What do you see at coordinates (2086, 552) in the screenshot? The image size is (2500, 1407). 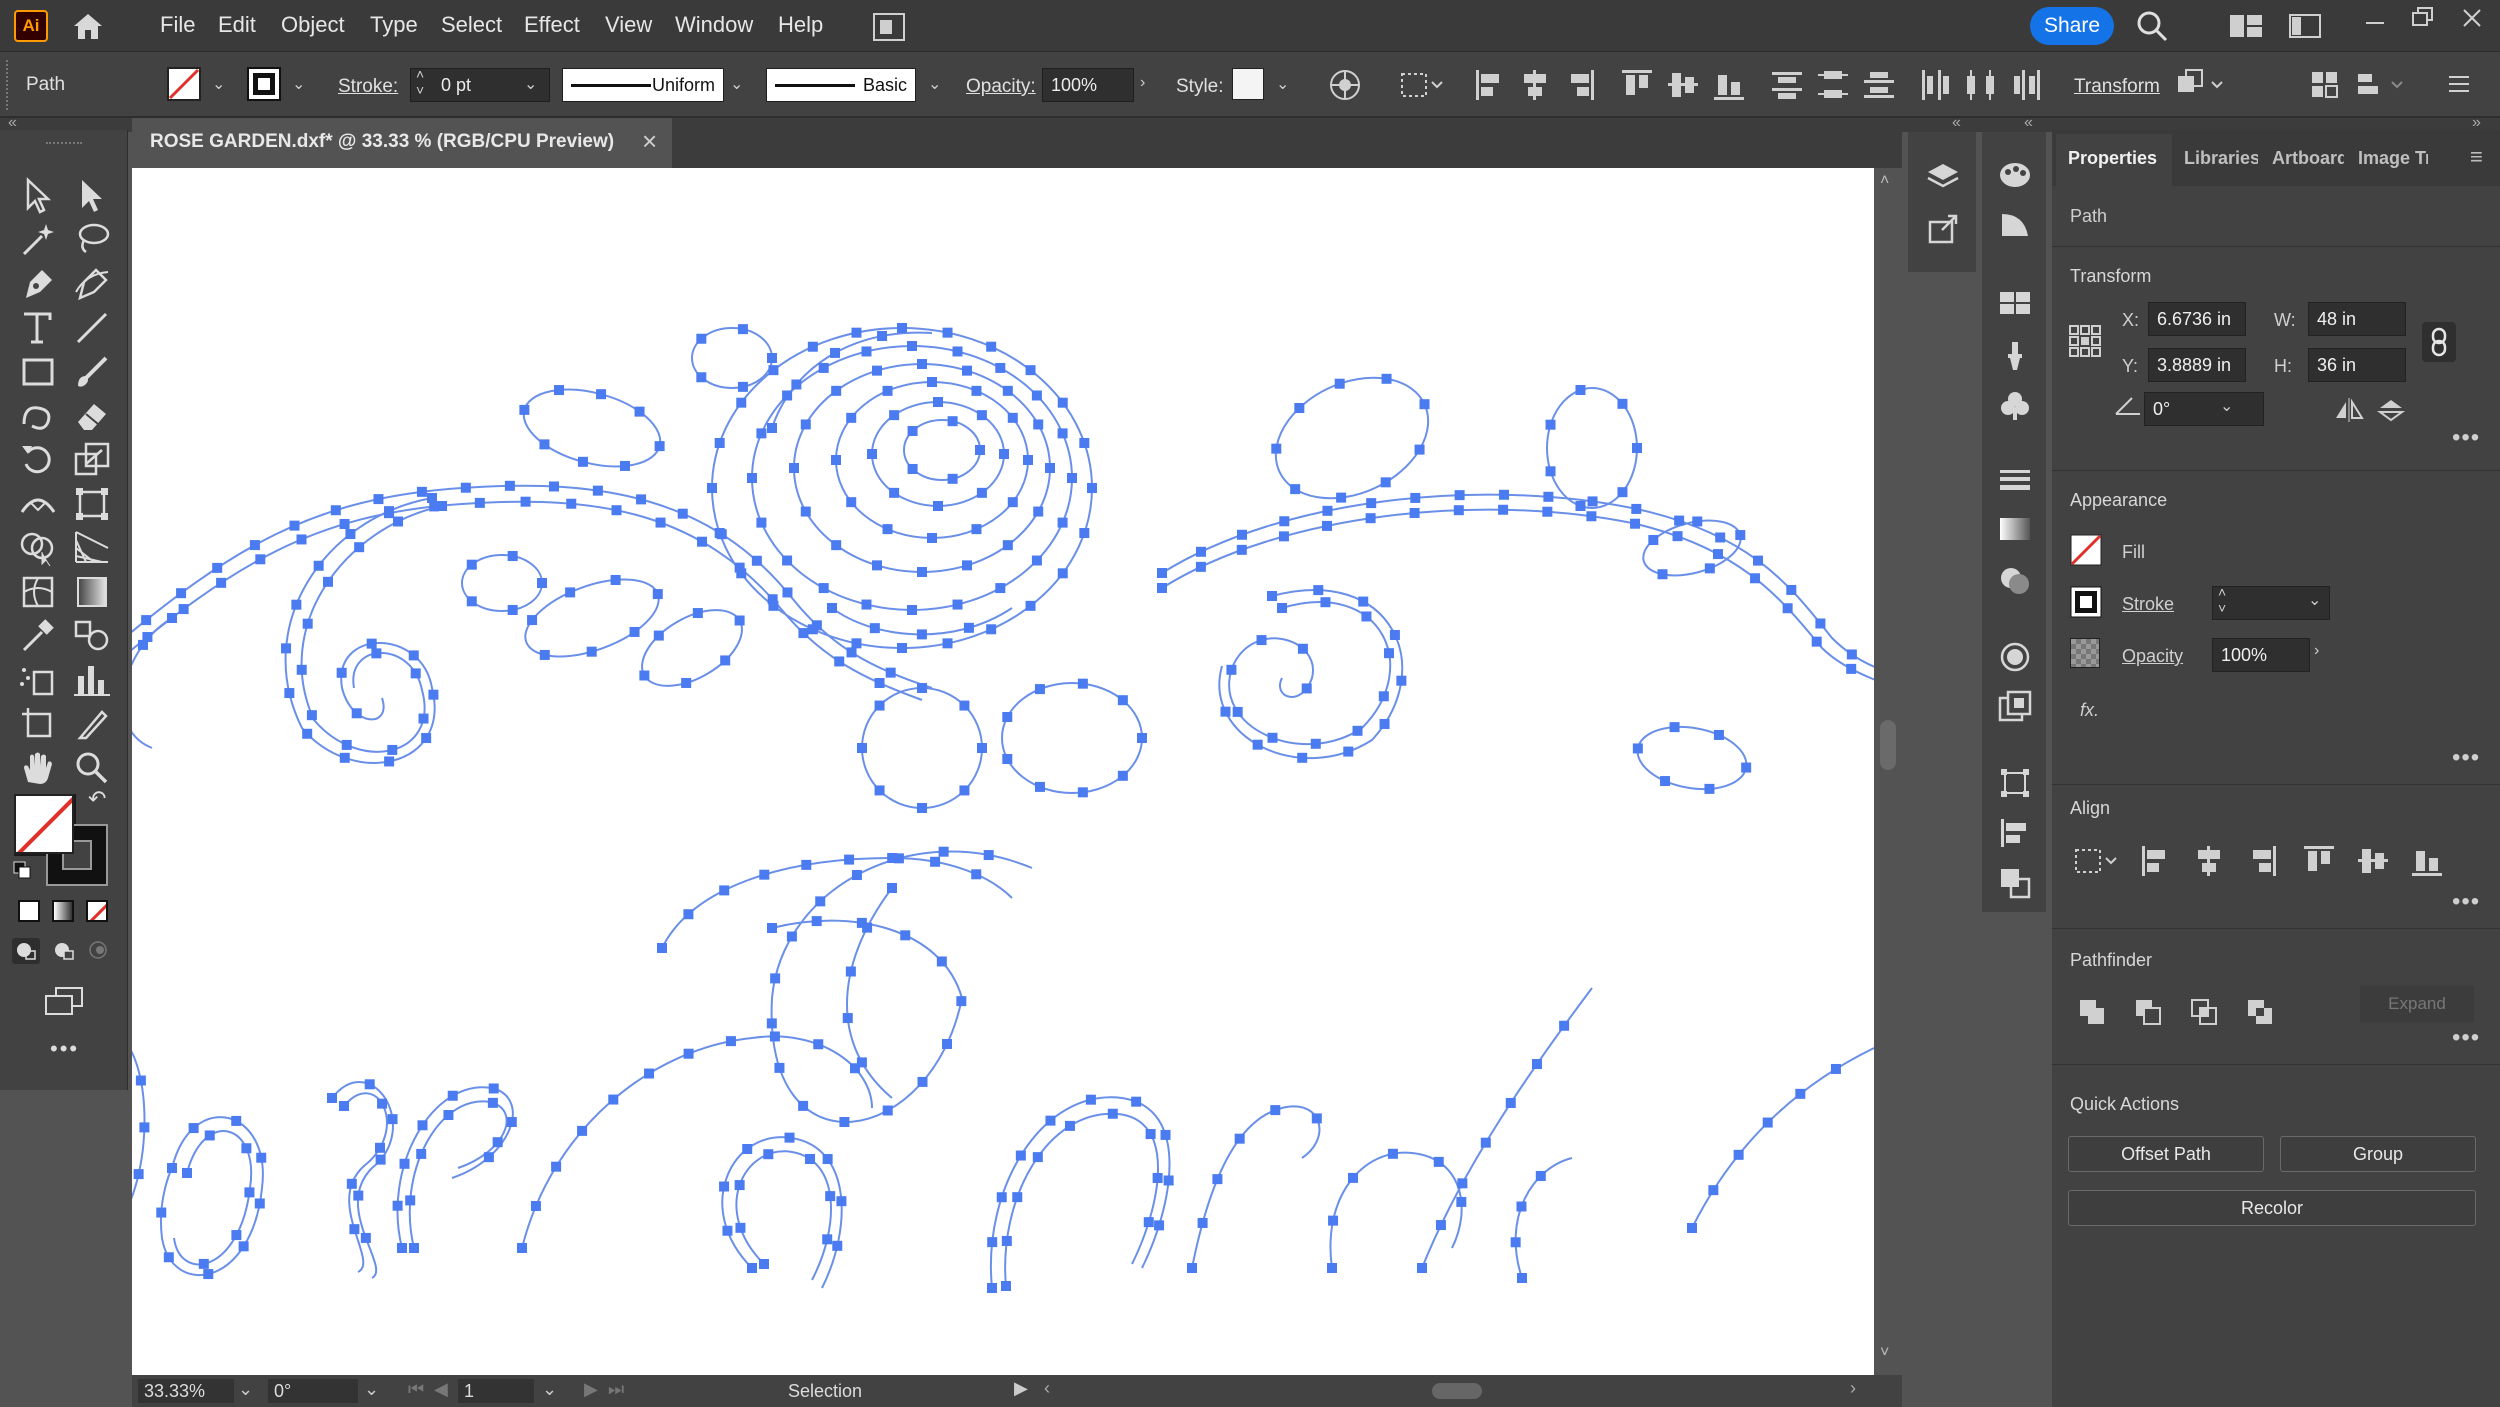 I see `appearance-fill-swatch` at bounding box center [2086, 552].